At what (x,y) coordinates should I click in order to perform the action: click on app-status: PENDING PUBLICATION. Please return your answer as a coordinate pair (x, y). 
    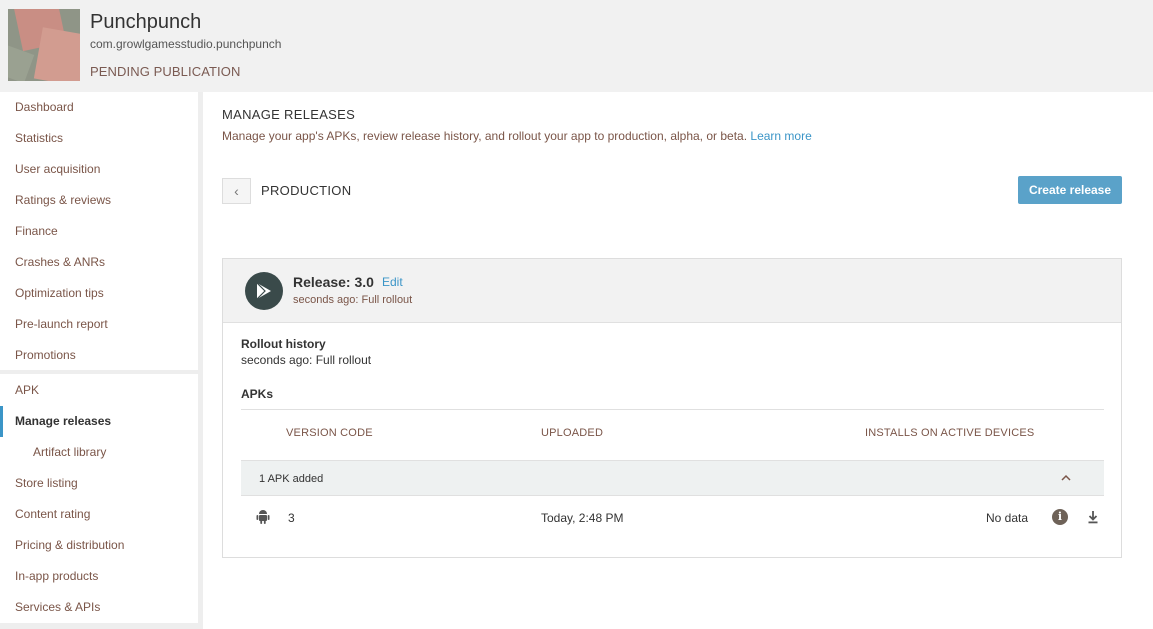
    Looking at the image, I should click on (165, 71).